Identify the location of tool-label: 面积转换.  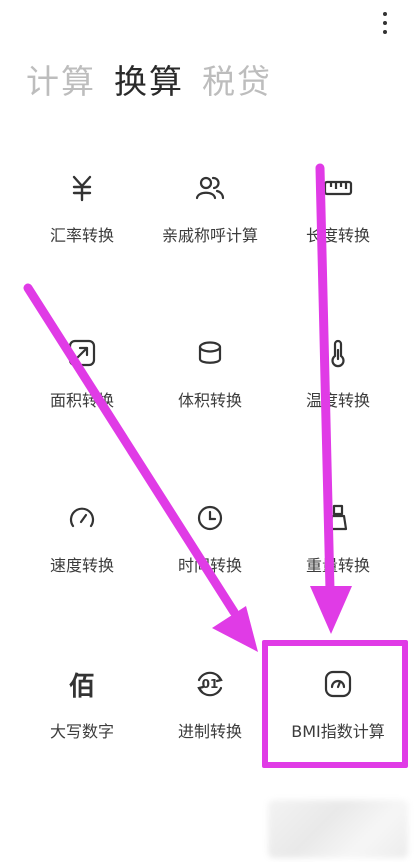
(81, 400).